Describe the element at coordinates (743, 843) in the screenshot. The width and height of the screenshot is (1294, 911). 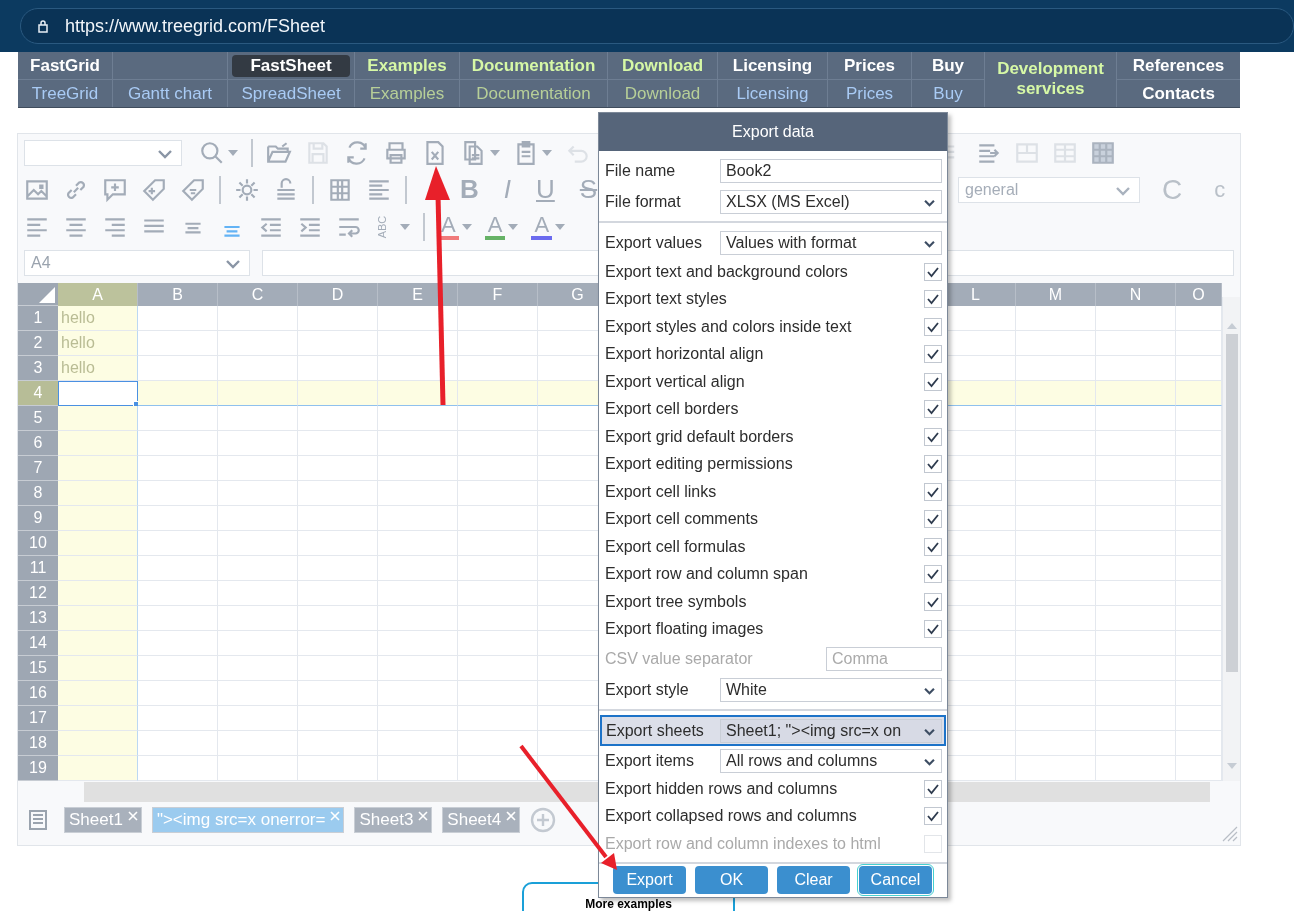
I see `option-label: Export row and column indexes to html` at that location.